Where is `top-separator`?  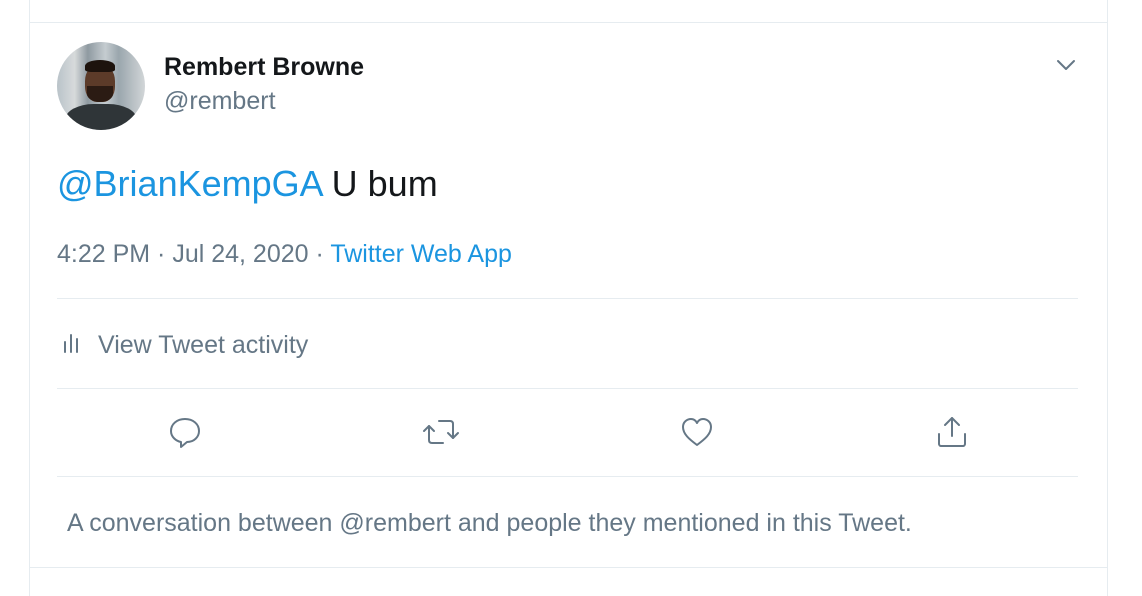
top-separator is located at coordinates (568, 22).